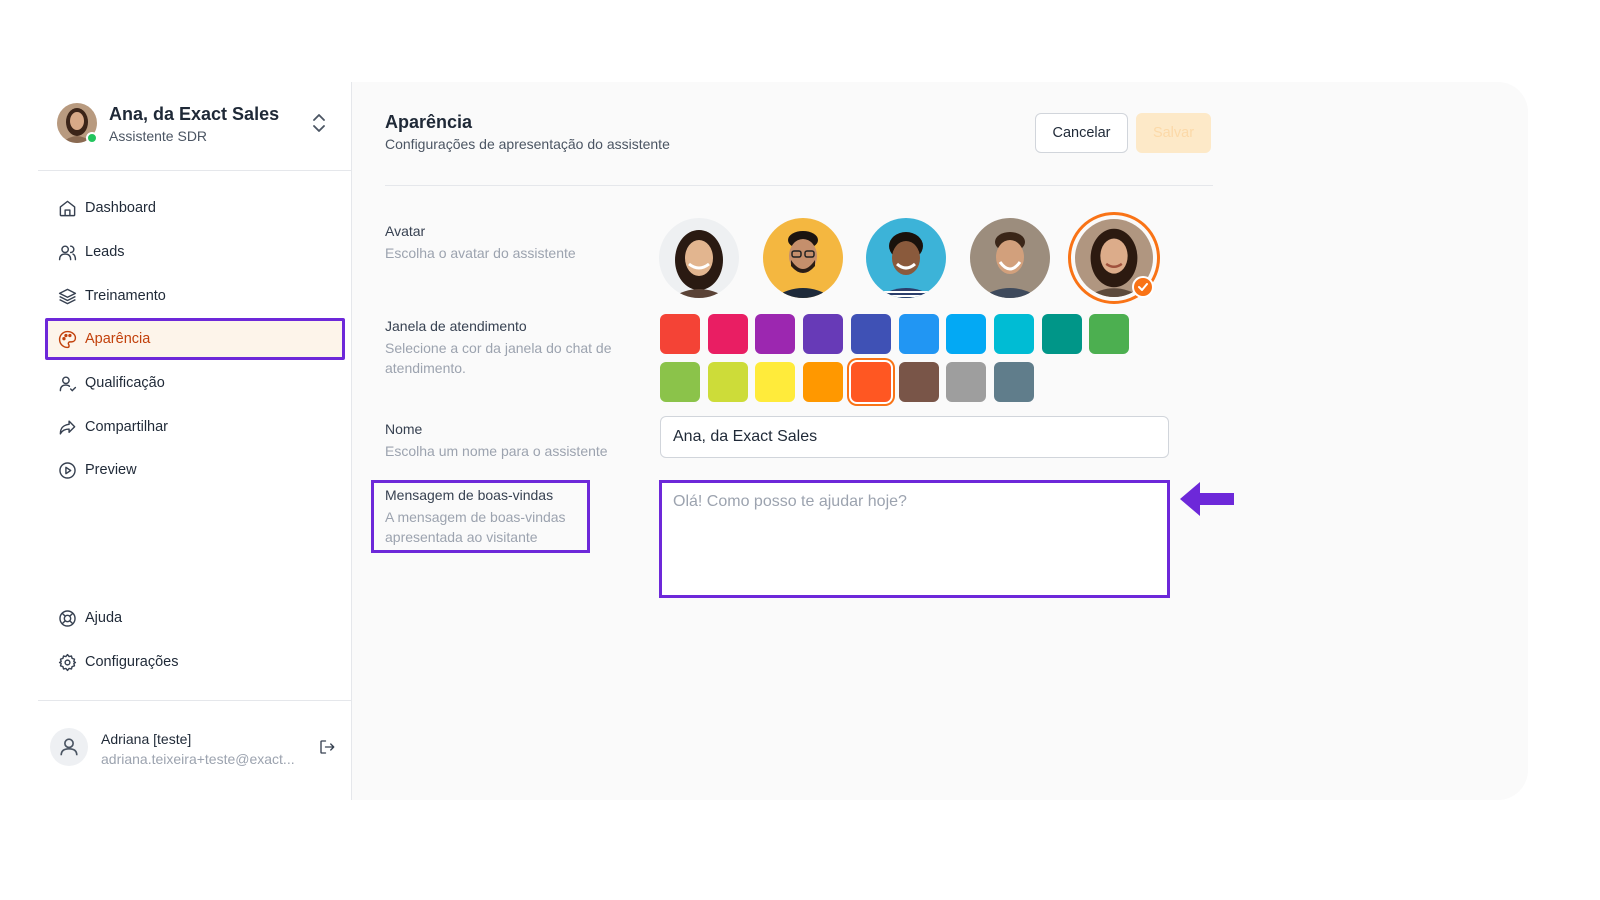 The height and width of the screenshot is (900, 1600). I want to click on mensagem-textarea-highlight, so click(914, 539).